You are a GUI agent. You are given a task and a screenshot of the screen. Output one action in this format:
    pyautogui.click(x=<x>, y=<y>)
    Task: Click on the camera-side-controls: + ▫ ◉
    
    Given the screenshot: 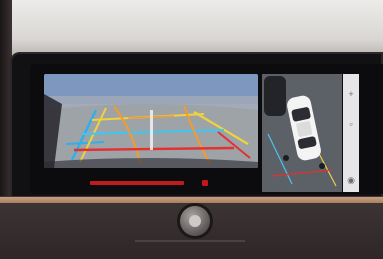 What is the action you would take?
    pyautogui.click(x=351, y=133)
    